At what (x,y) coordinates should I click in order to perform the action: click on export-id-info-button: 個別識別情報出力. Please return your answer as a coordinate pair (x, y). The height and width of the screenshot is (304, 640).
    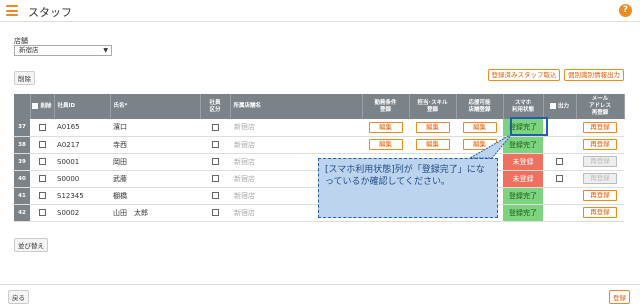
    Looking at the image, I should click on (594, 75).